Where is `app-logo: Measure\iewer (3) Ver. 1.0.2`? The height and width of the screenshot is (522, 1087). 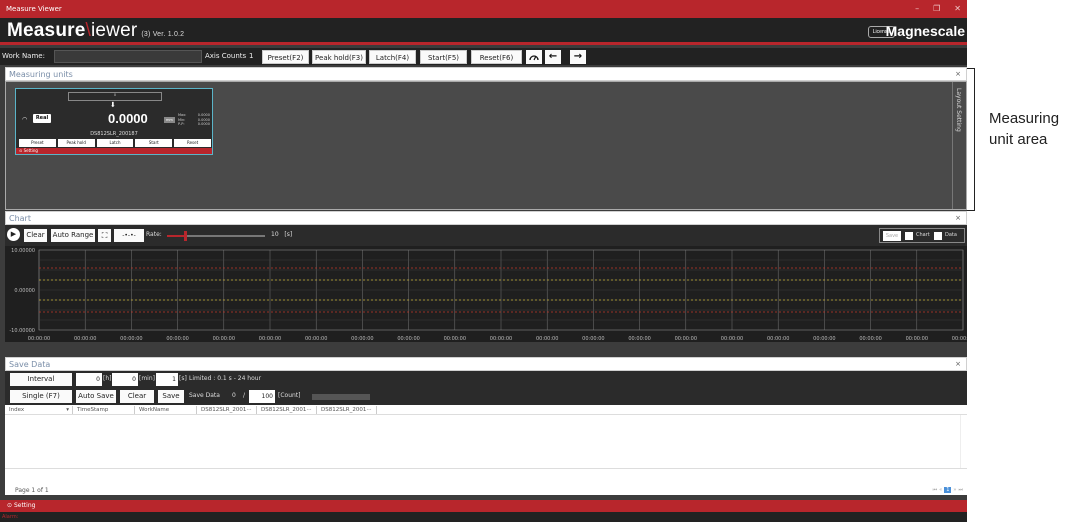 app-logo: Measure\iewer (3) Ver. 1.0.2 is located at coordinates (95, 31).